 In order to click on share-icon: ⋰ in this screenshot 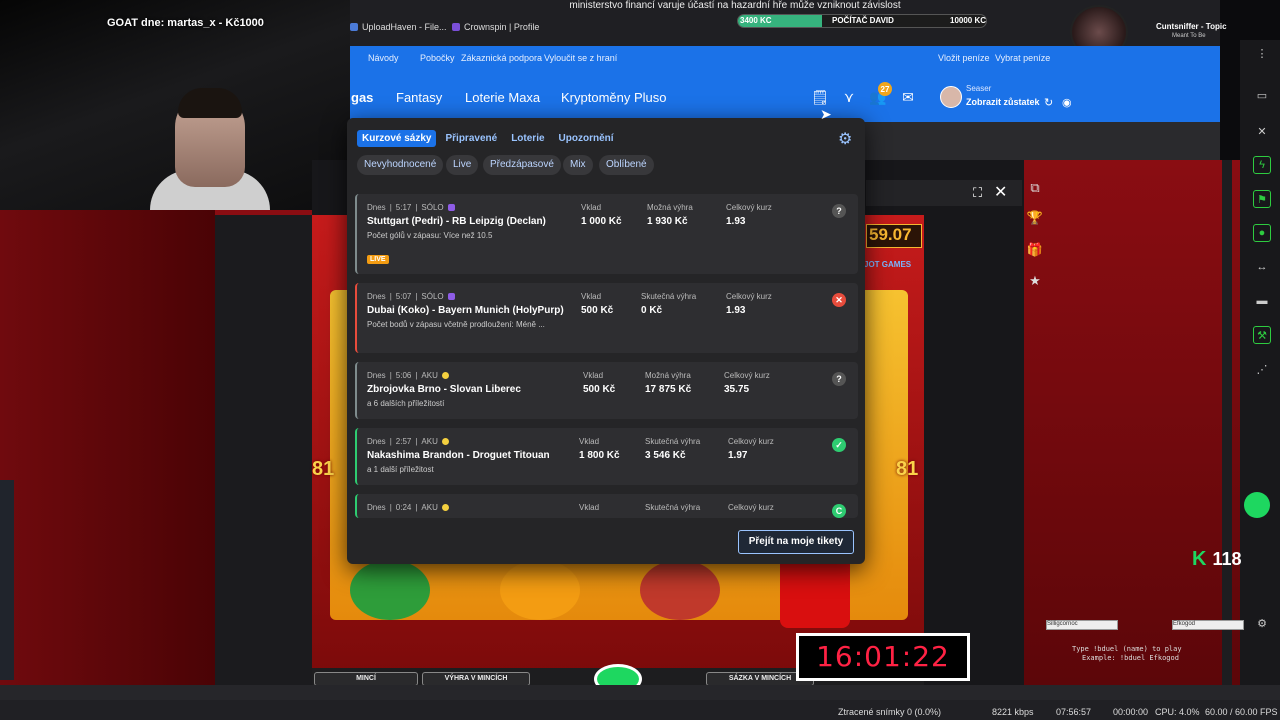, I will do `click(1262, 369)`.